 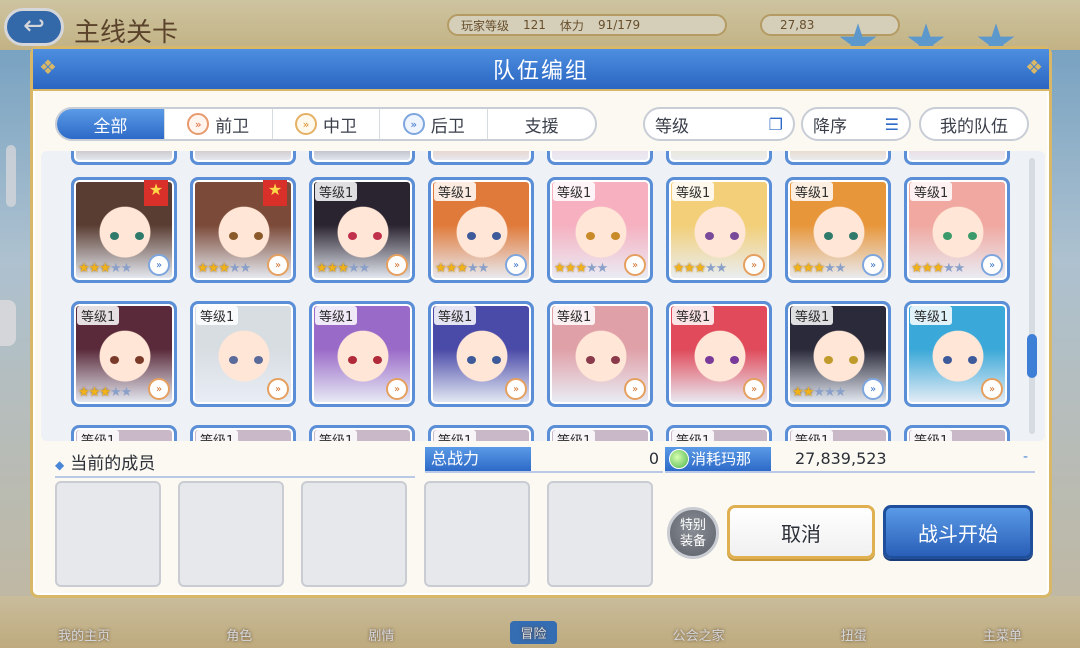 I want to click on tab-support: 支援, so click(x=541, y=124).